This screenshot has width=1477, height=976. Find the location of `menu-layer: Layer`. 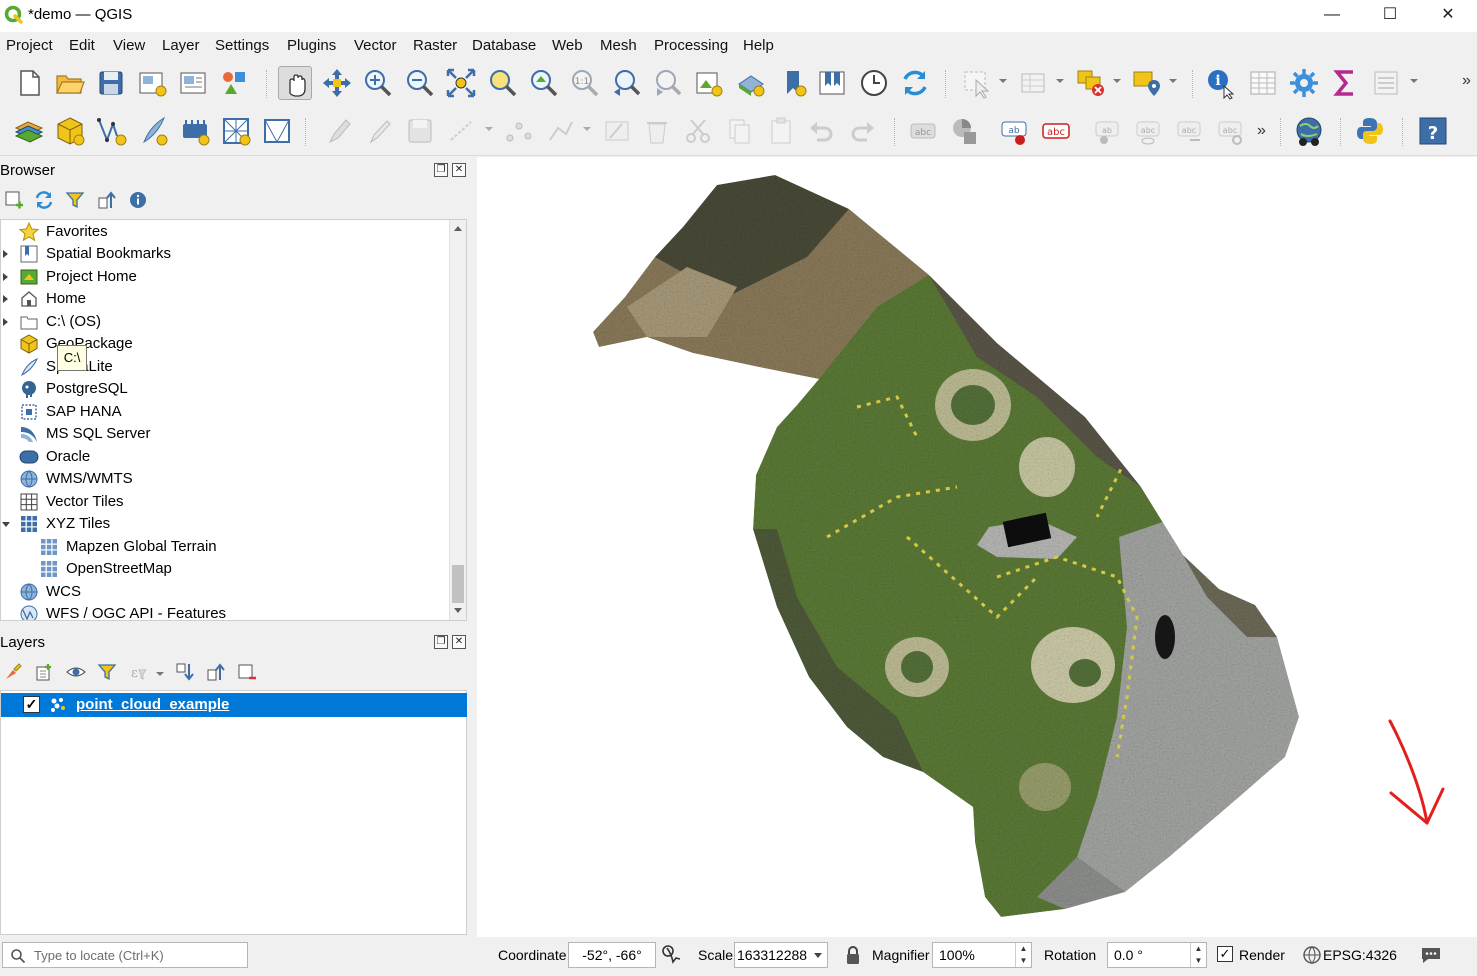

menu-layer: Layer is located at coordinates (181, 45).